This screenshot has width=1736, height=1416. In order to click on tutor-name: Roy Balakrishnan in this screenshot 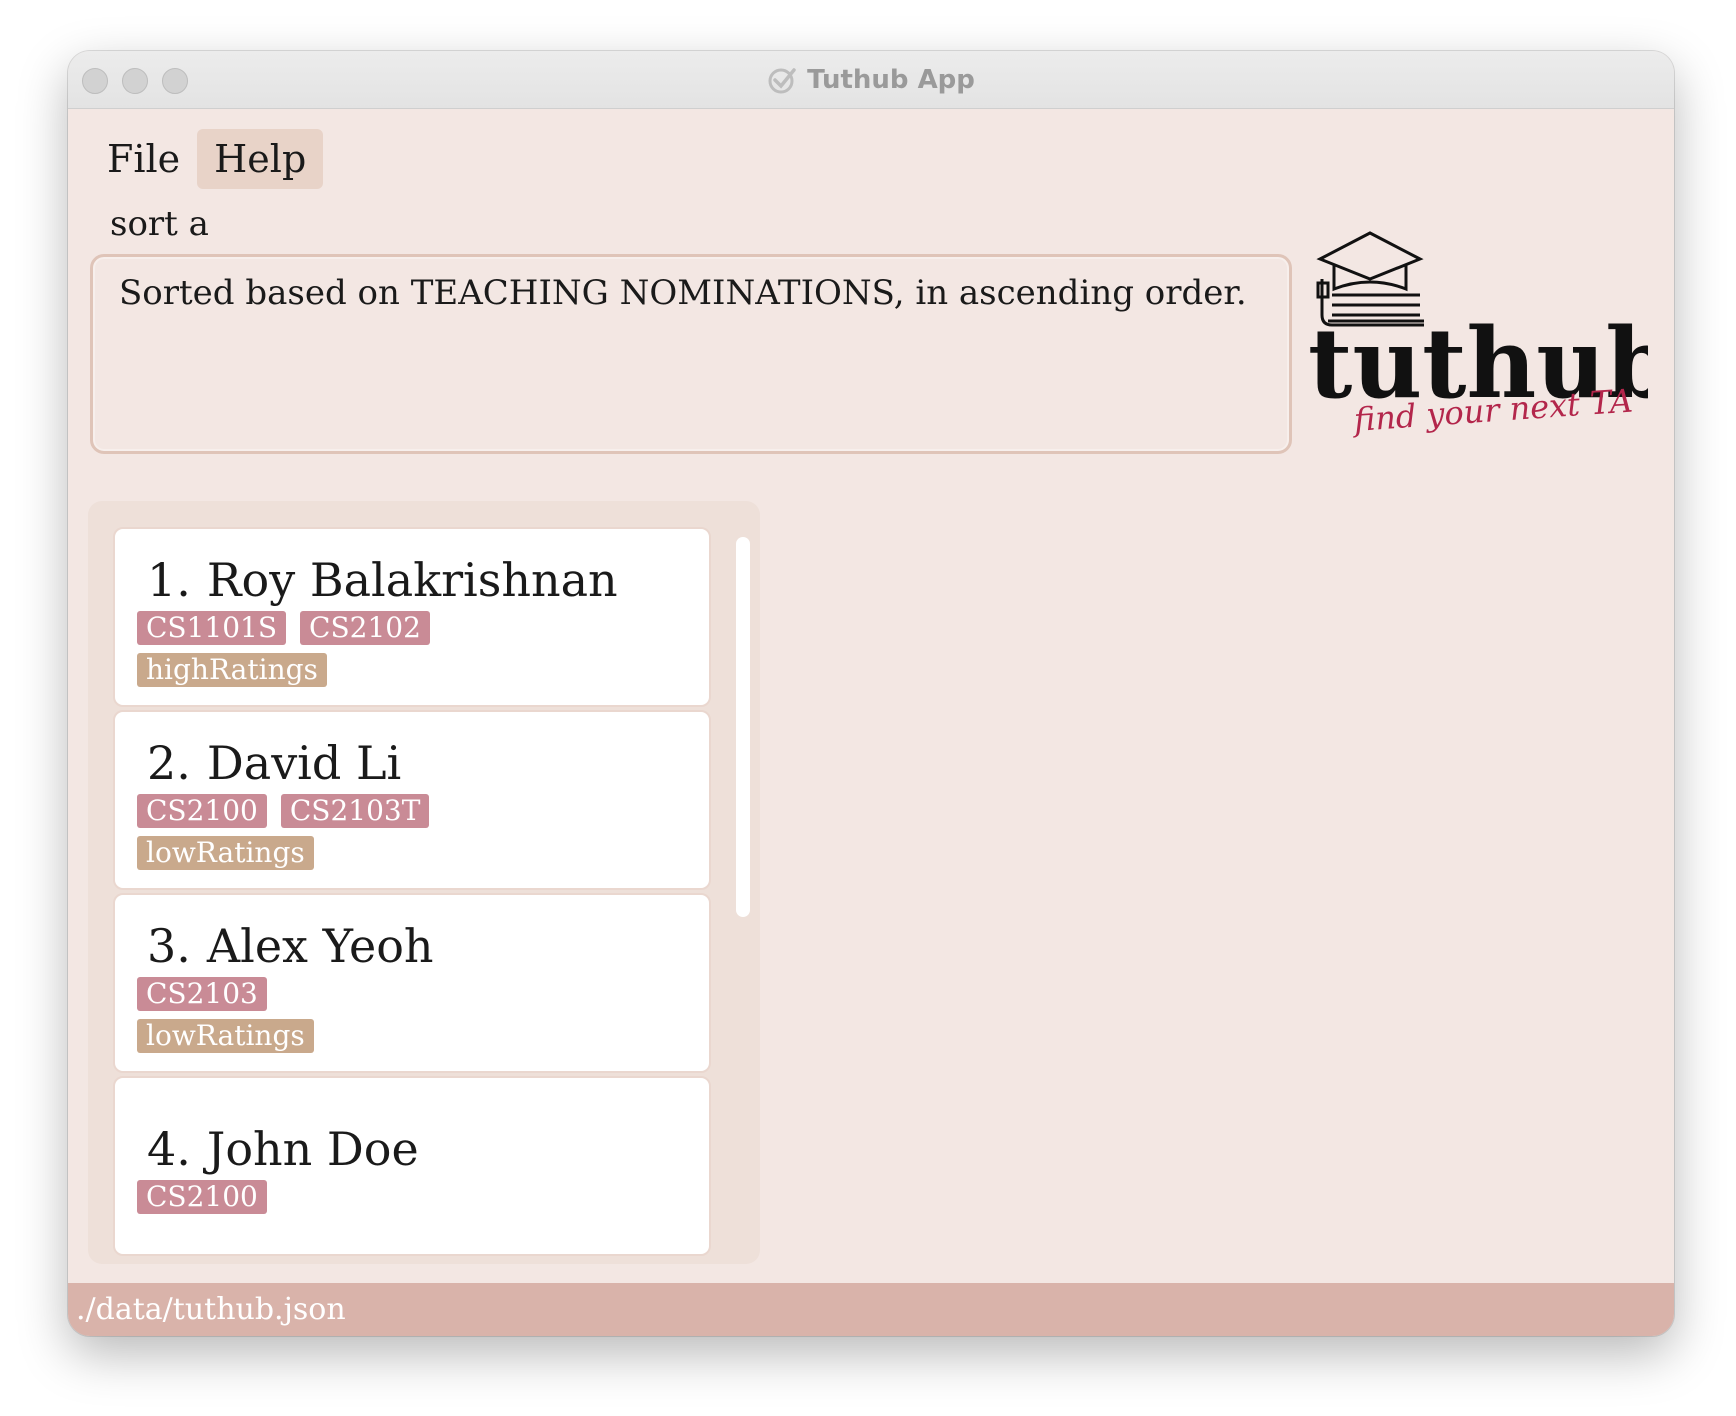, I will do `click(412, 580)`.